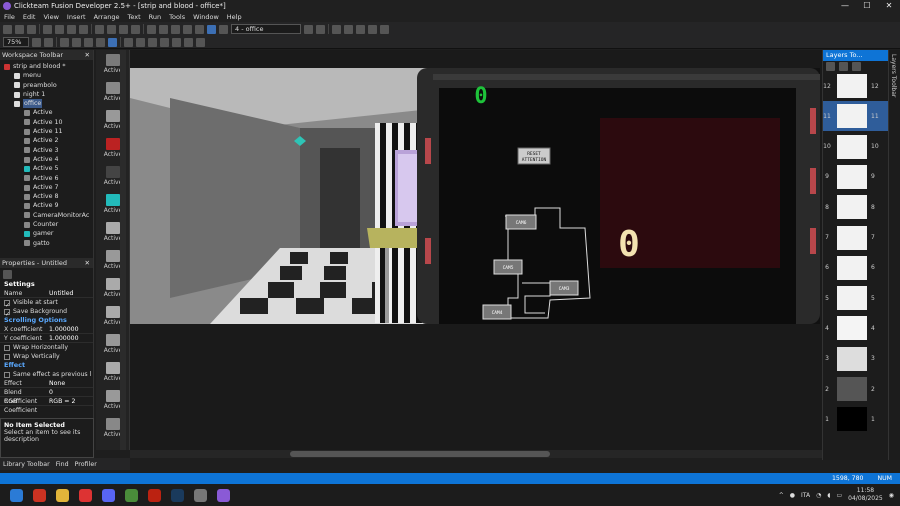 This screenshot has height=506, width=900. I want to click on prop-wrap-vertical-checkbox: Wrap Vertically, so click(46, 356).